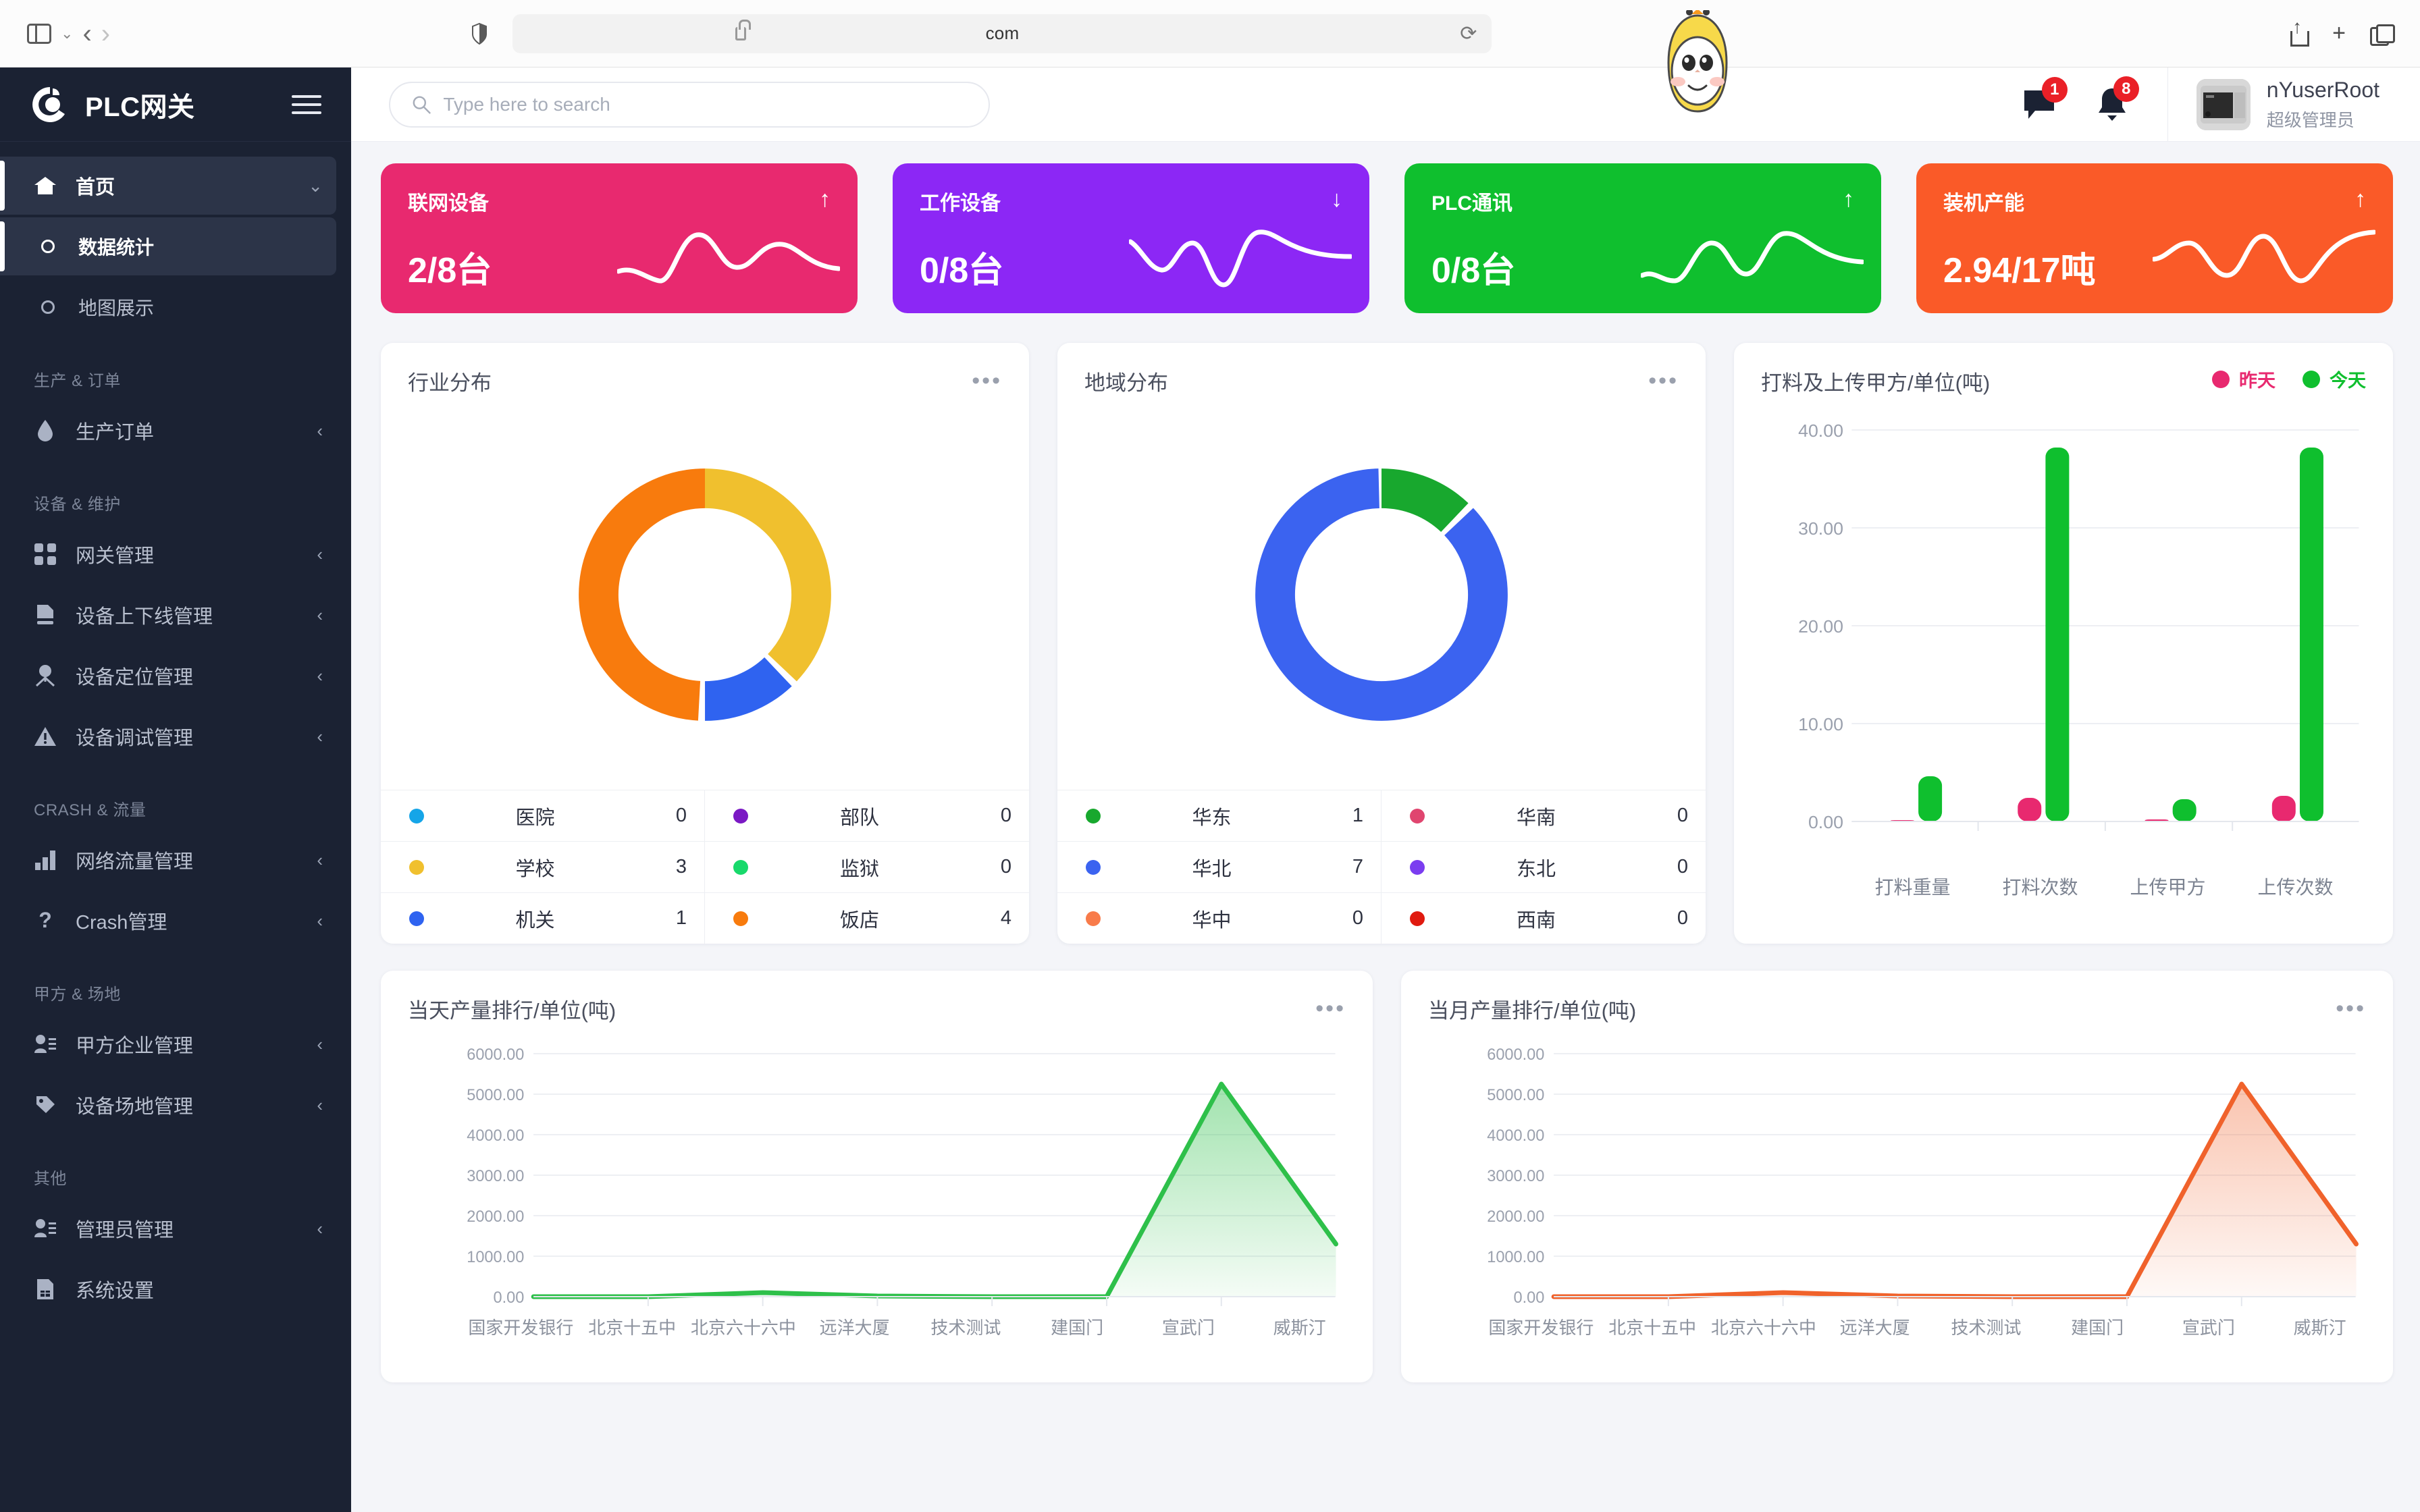  Describe the element at coordinates (86, 33) in the screenshot. I see `back-button: ‹` at that location.